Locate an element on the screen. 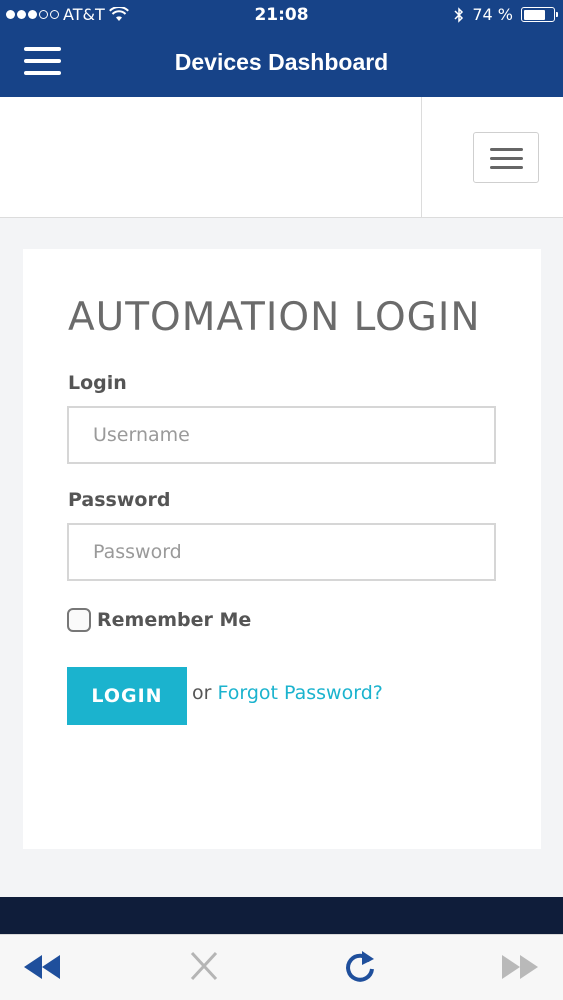  login-label: Login is located at coordinates (97, 383).